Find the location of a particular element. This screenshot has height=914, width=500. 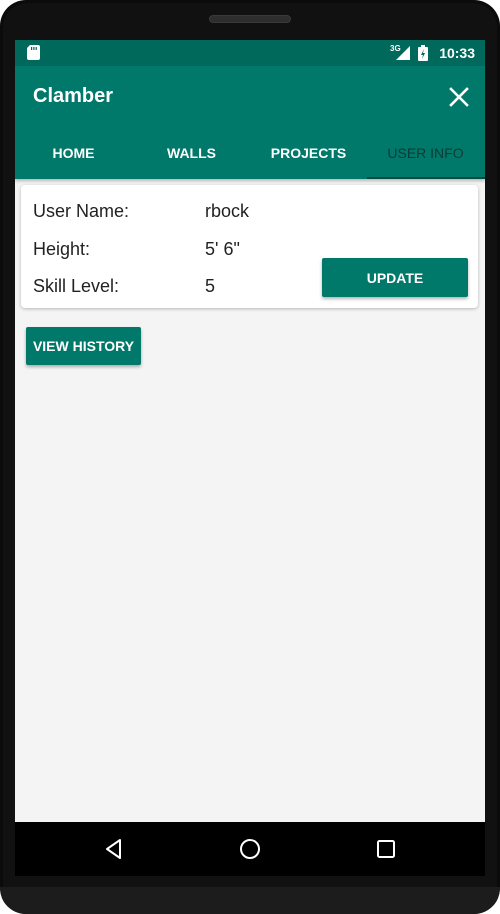

device-bottom-edge is located at coordinates (250, 900).